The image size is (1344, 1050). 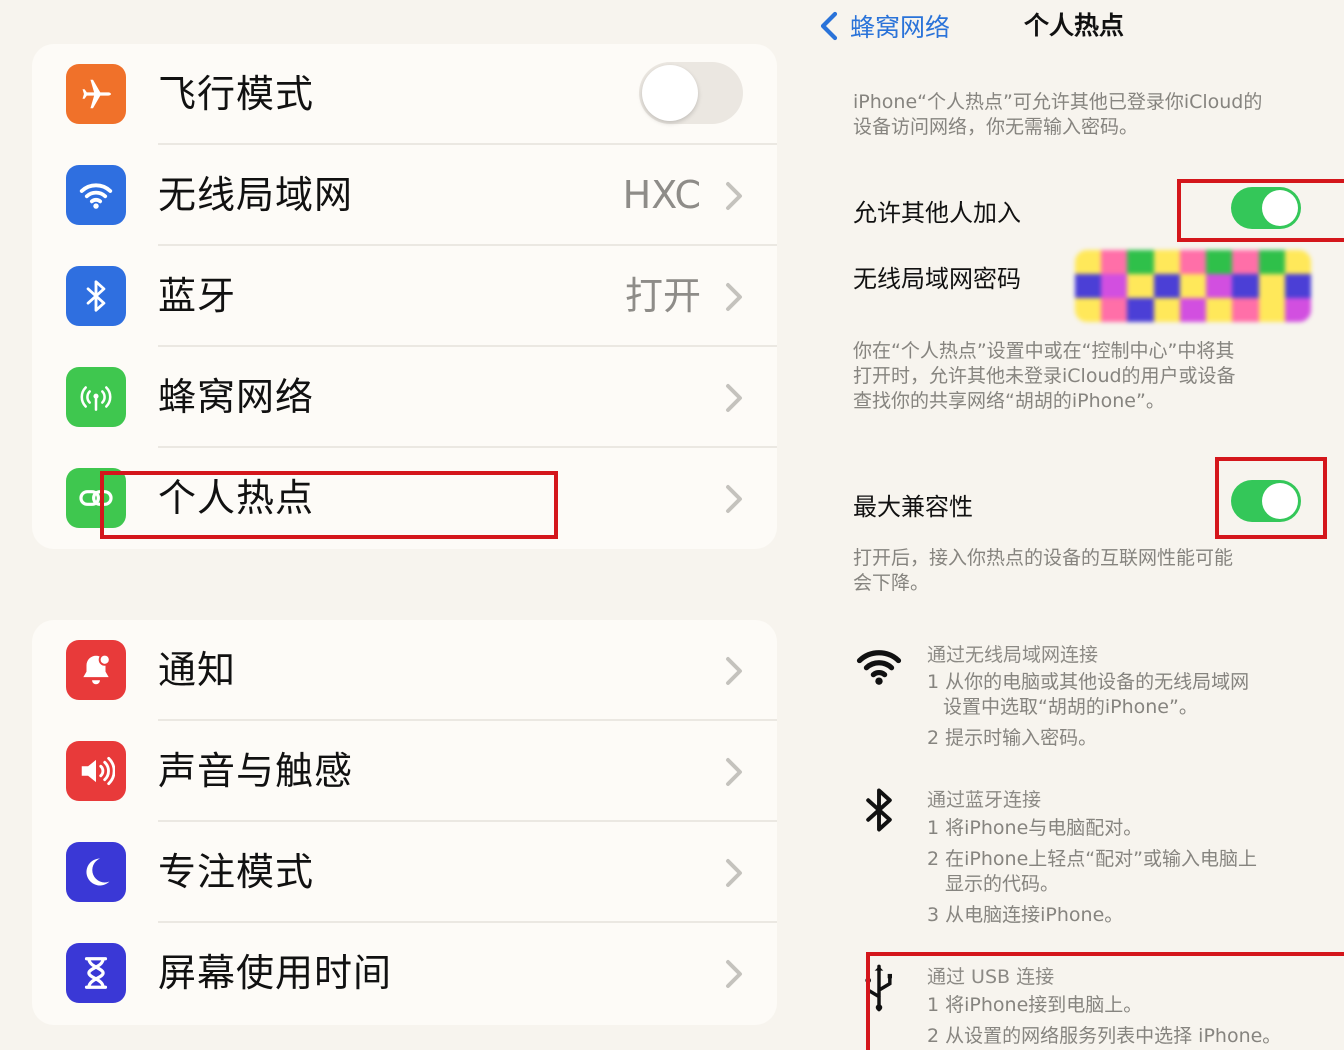 I want to click on airplane-icon, so click(x=96, y=94).